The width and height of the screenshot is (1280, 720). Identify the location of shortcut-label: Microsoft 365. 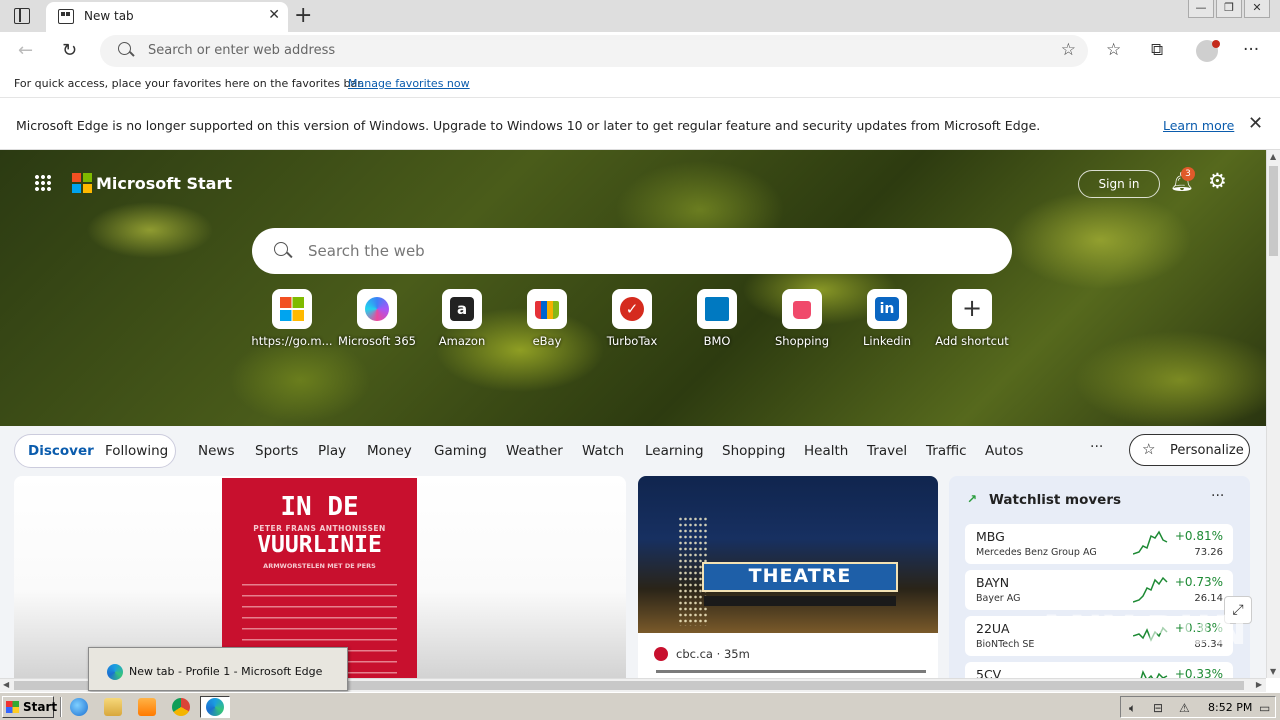
(377, 341).